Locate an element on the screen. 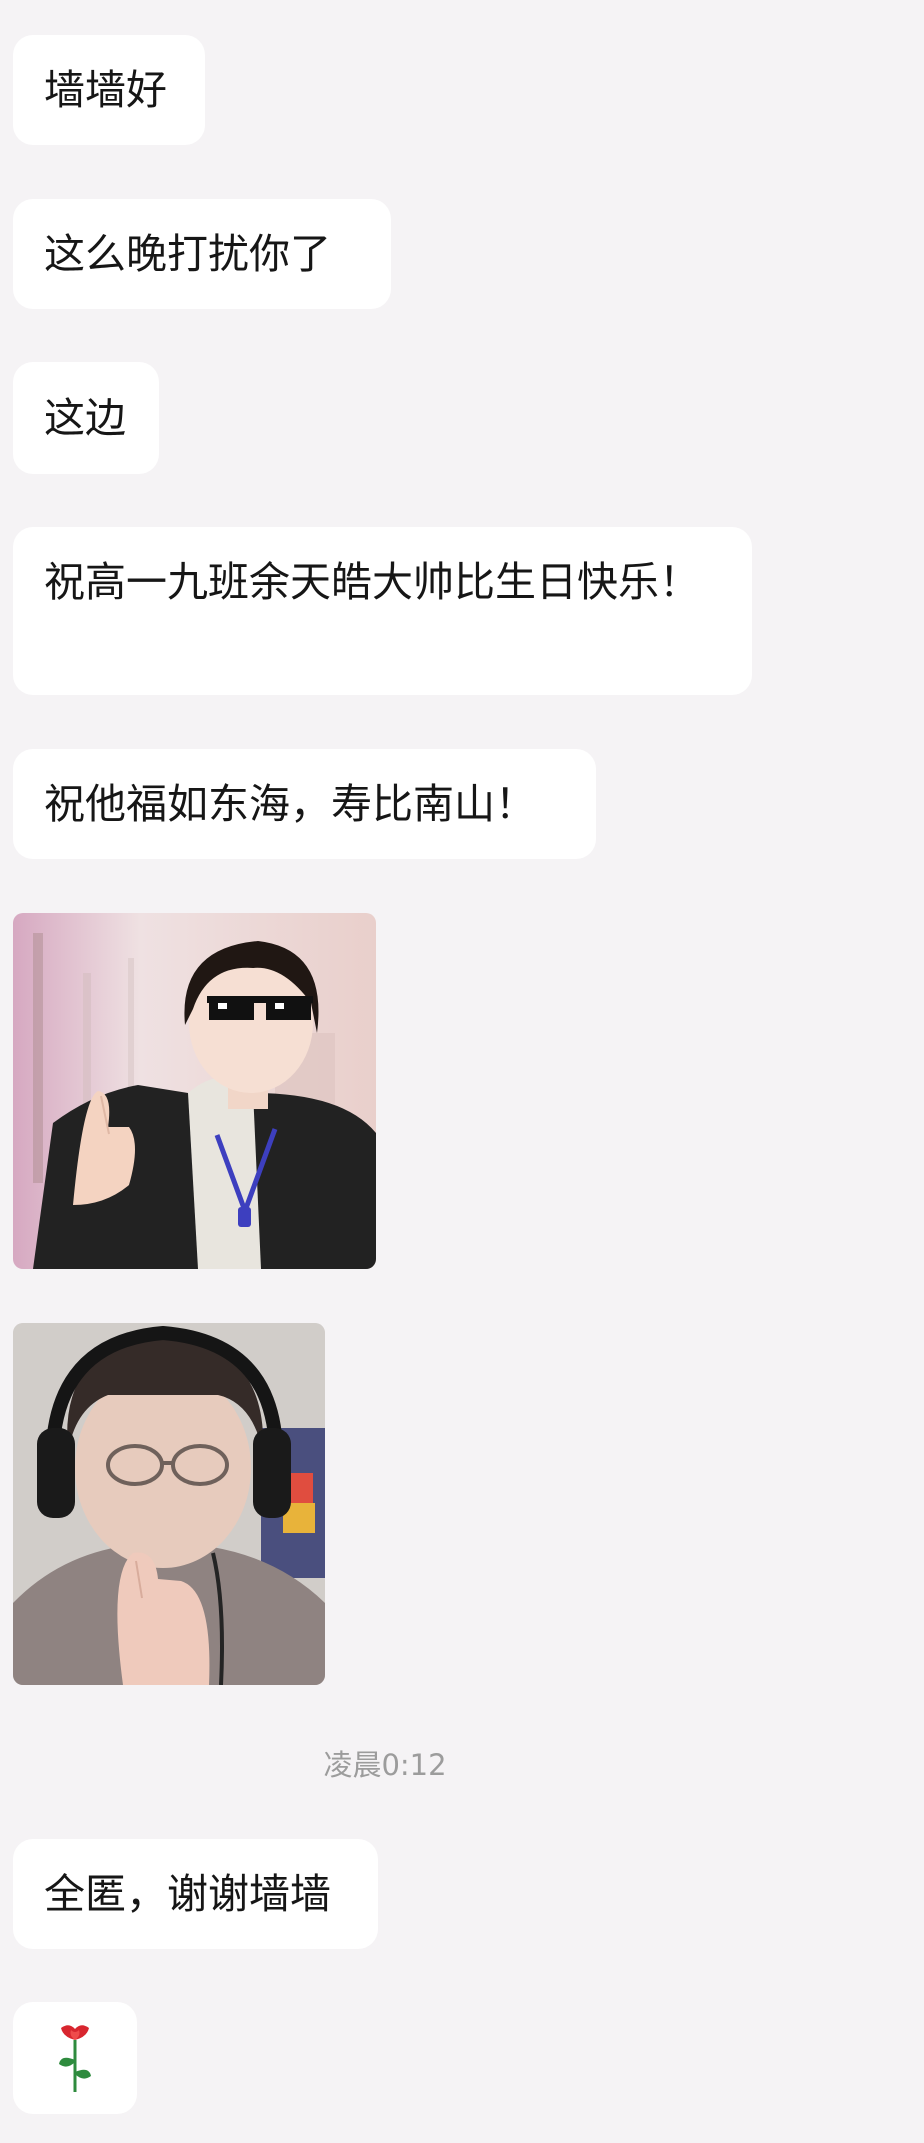 This screenshot has width=924, height=2143. message-bubble-birthday: 祝高一九班余天皓大帅比生日快乐！ is located at coordinates (382, 611).